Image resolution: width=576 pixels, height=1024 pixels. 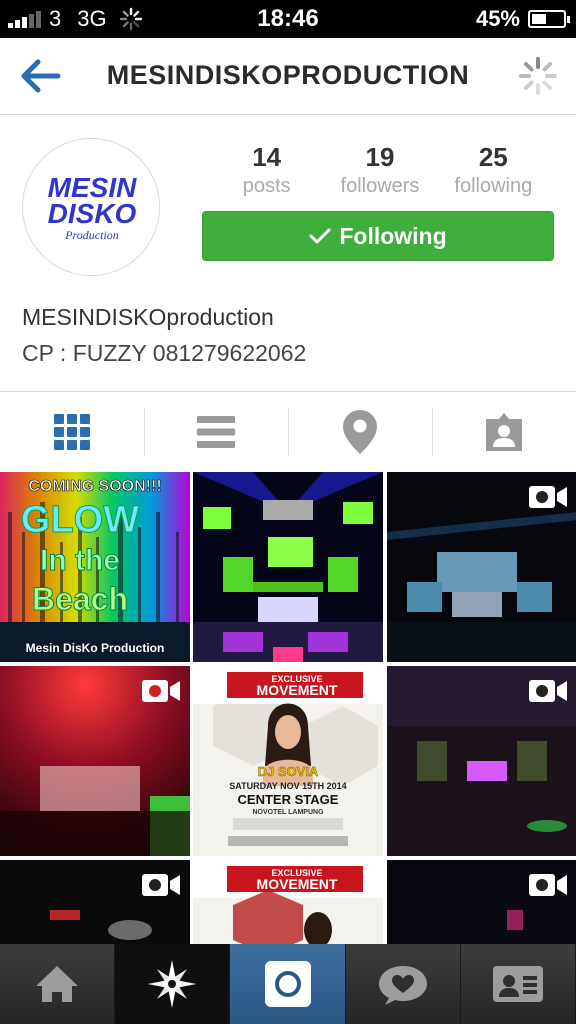 I want to click on photo-tile: EXCLUSIVE MOVEMENT, so click(x=288, y=902).